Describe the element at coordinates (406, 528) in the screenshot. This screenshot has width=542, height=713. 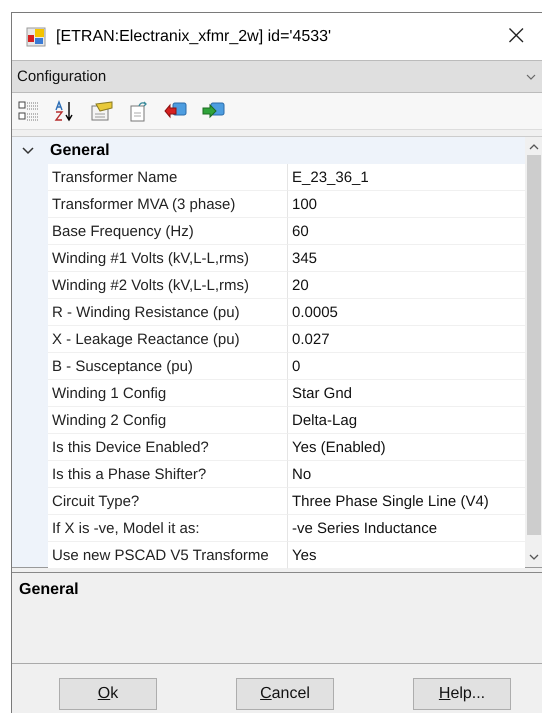
I see `property-value: -ve Series Inductance` at that location.